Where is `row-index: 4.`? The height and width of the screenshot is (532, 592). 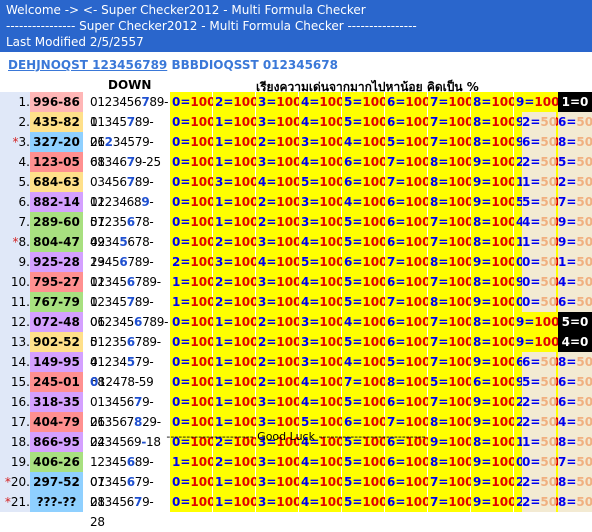
row-index: 4. is located at coordinates (15, 162).